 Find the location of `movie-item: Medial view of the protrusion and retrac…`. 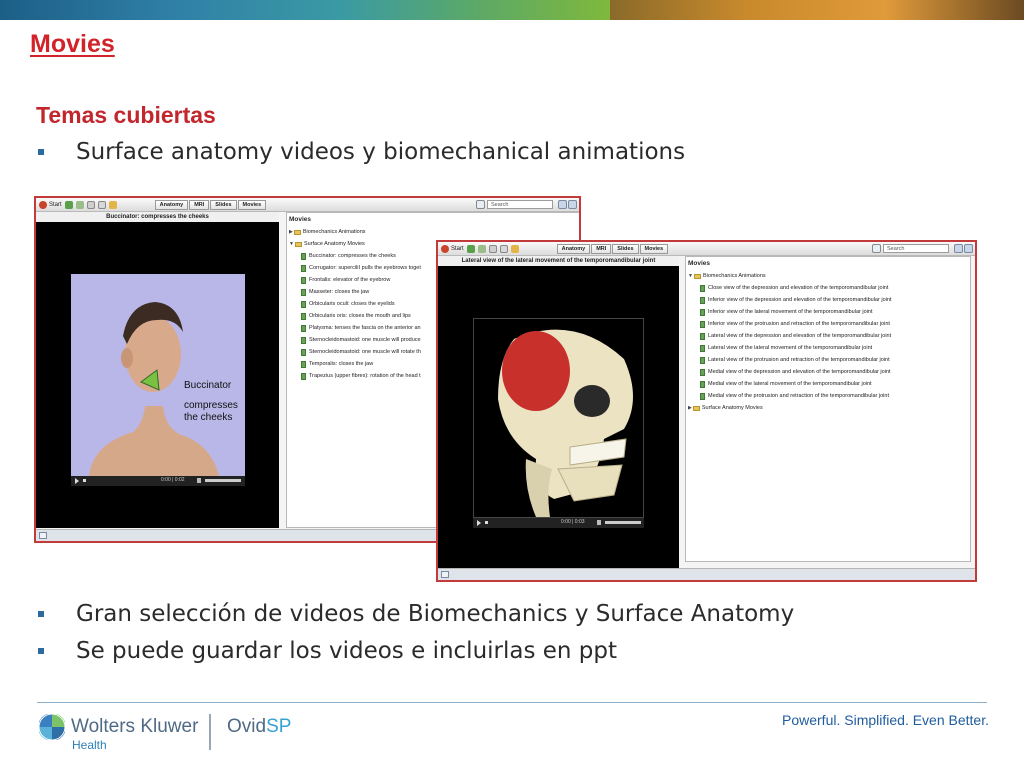

movie-item: Medial view of the protrusion and retrac… is located at coordinates (835, 396).